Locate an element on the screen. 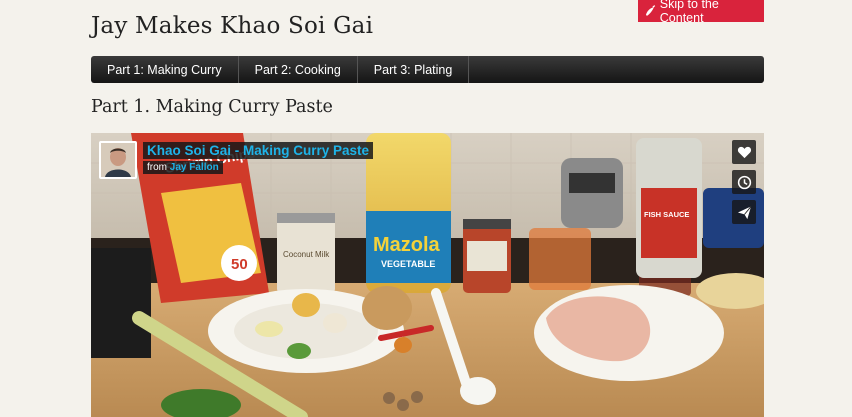 This screenshot has height=417, width=852. video-title-link: Khao Soi Gai - Making Curry Paste is located at coordinates (258, 150).